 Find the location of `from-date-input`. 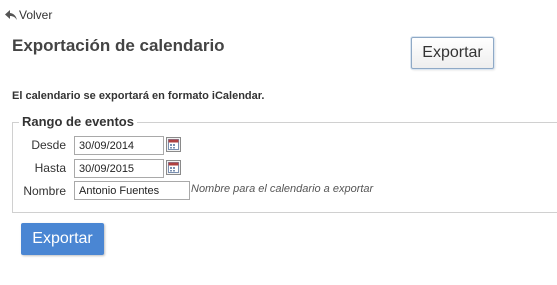

from-date-input is located at coordinates (119, 145).